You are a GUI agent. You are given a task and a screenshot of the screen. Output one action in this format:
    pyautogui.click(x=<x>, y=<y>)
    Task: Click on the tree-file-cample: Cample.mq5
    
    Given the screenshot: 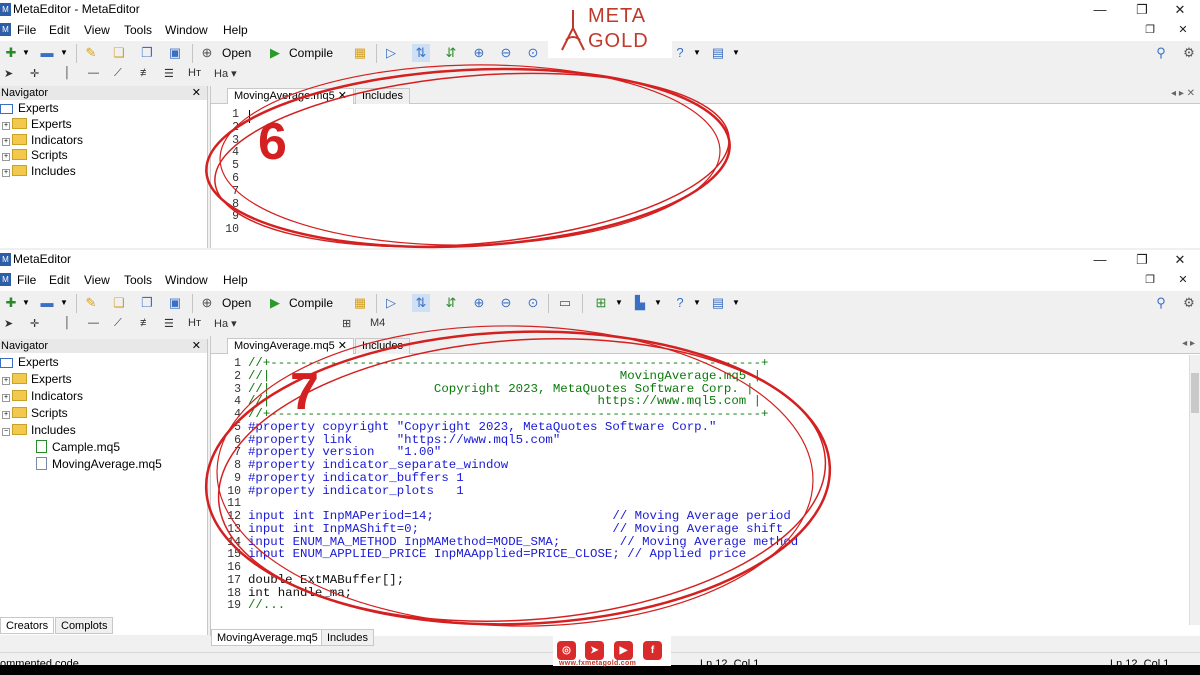 What is the action you would take?
    pyautogui.click(x=78, y=448)
    